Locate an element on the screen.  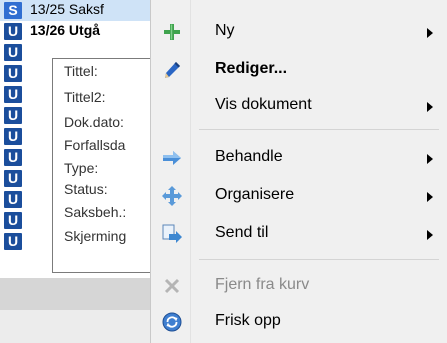
list-item: S 13/25 Saksf is located at coordinates (80, 10).